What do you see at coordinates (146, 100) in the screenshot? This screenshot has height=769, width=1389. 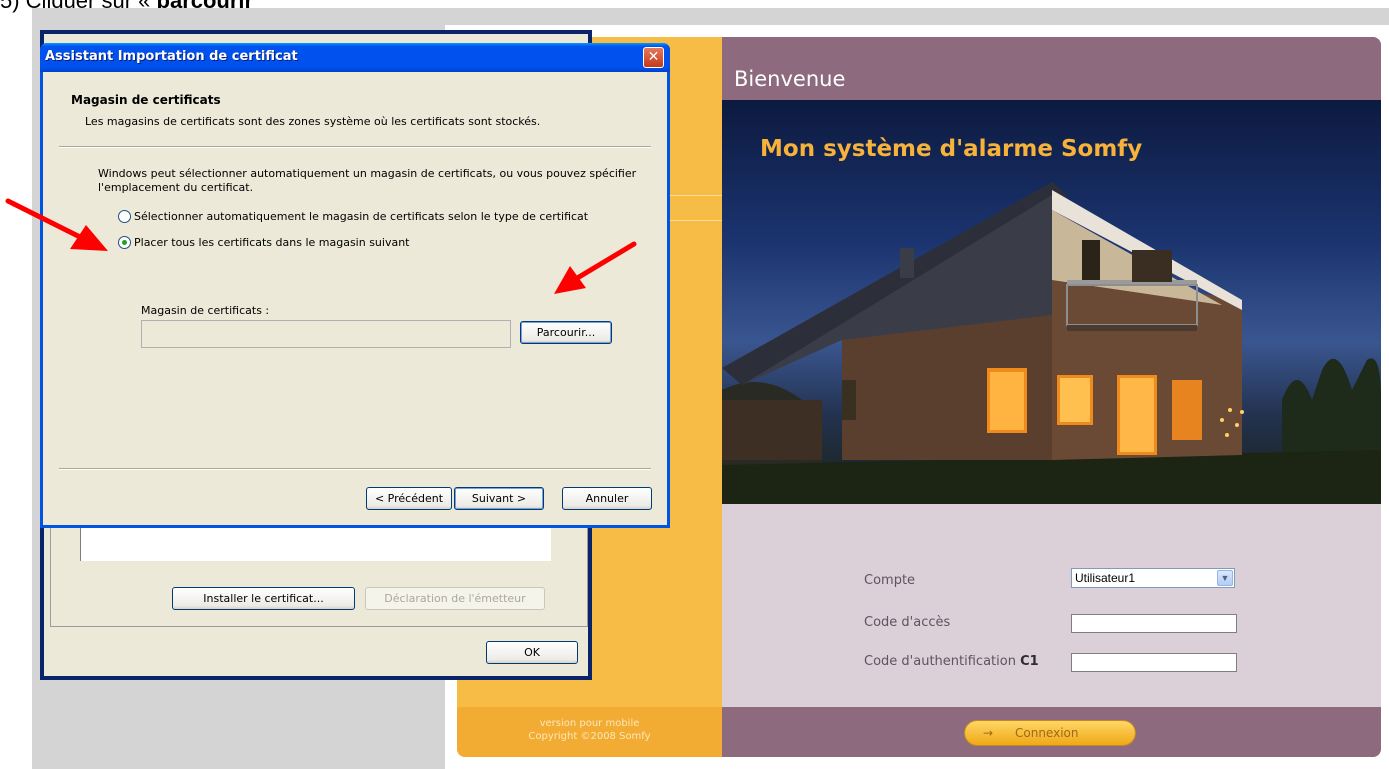 I see `section-title: Magasin de certificats` at bounding box center [146, 100].